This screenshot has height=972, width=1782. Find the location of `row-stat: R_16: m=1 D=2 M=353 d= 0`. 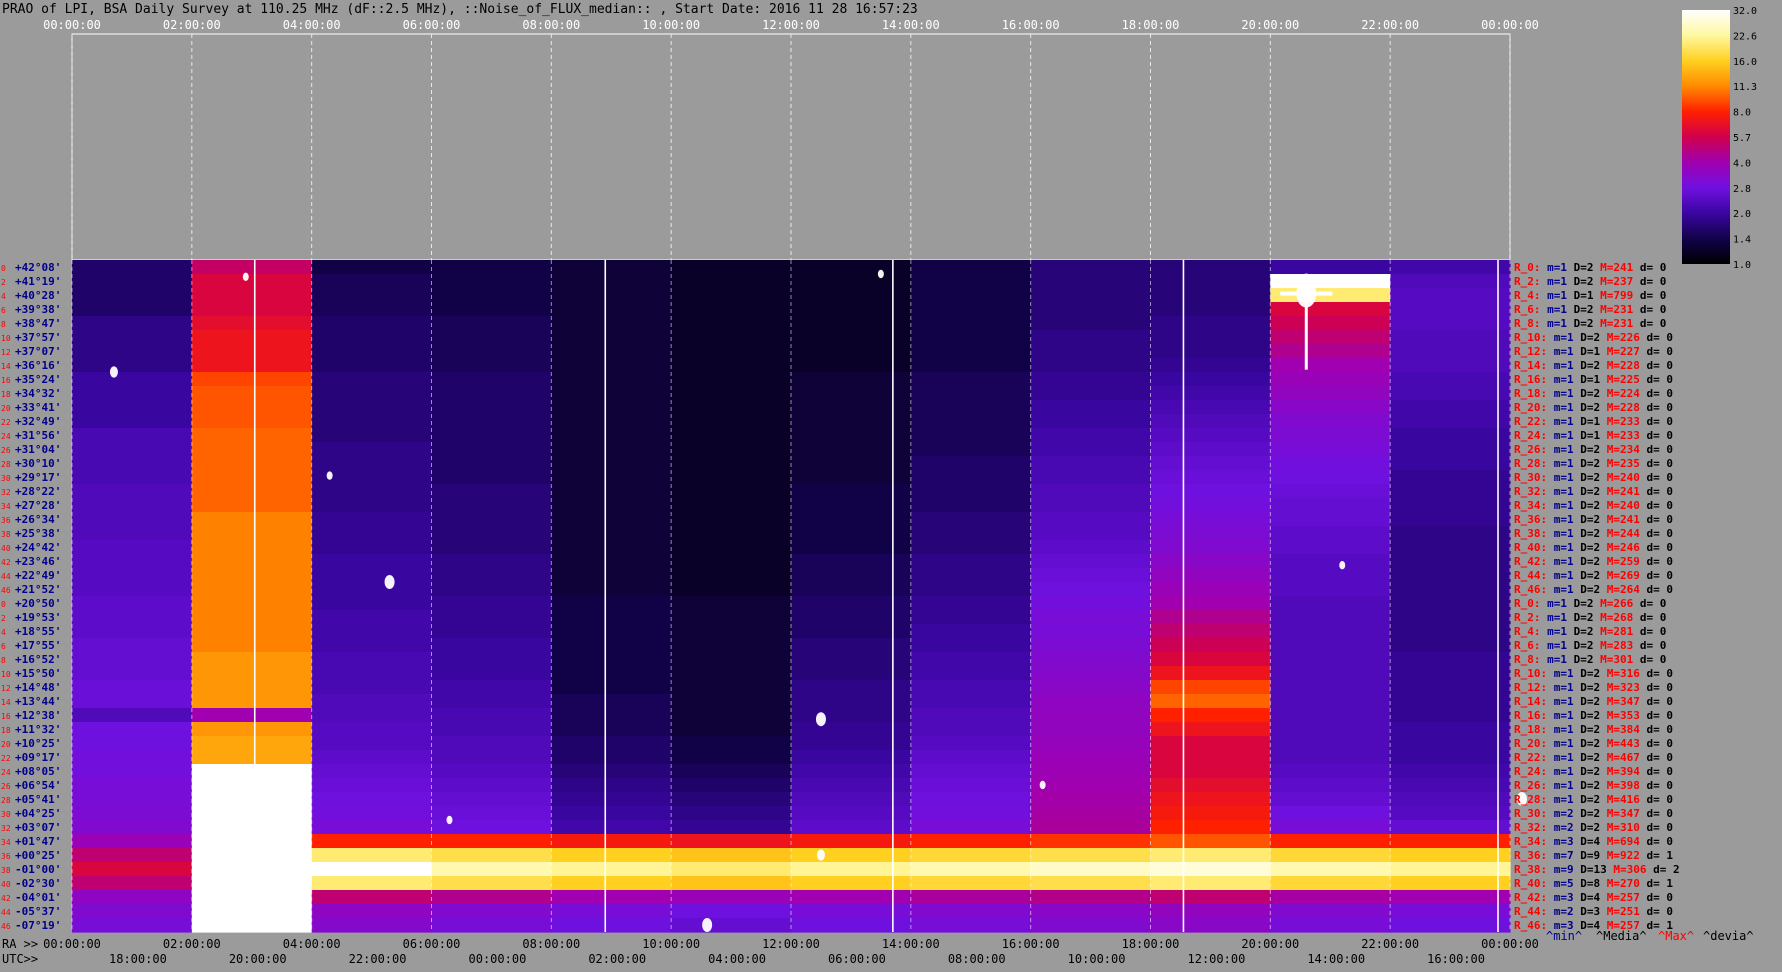

row-stat: R_16: m=1 D=2 M=353 d= 0 is located at coordinates (1593, 715).